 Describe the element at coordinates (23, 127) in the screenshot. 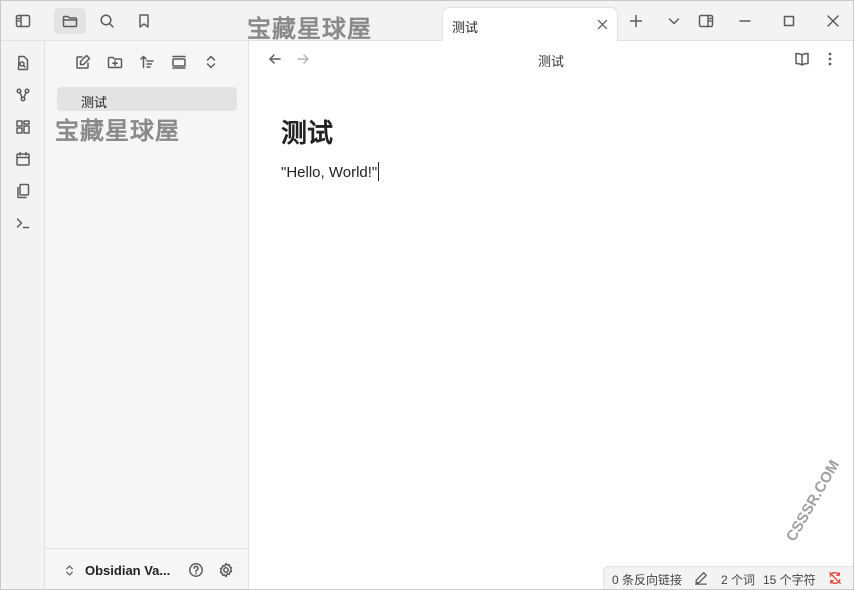

I see `canvas-icon` at that location.